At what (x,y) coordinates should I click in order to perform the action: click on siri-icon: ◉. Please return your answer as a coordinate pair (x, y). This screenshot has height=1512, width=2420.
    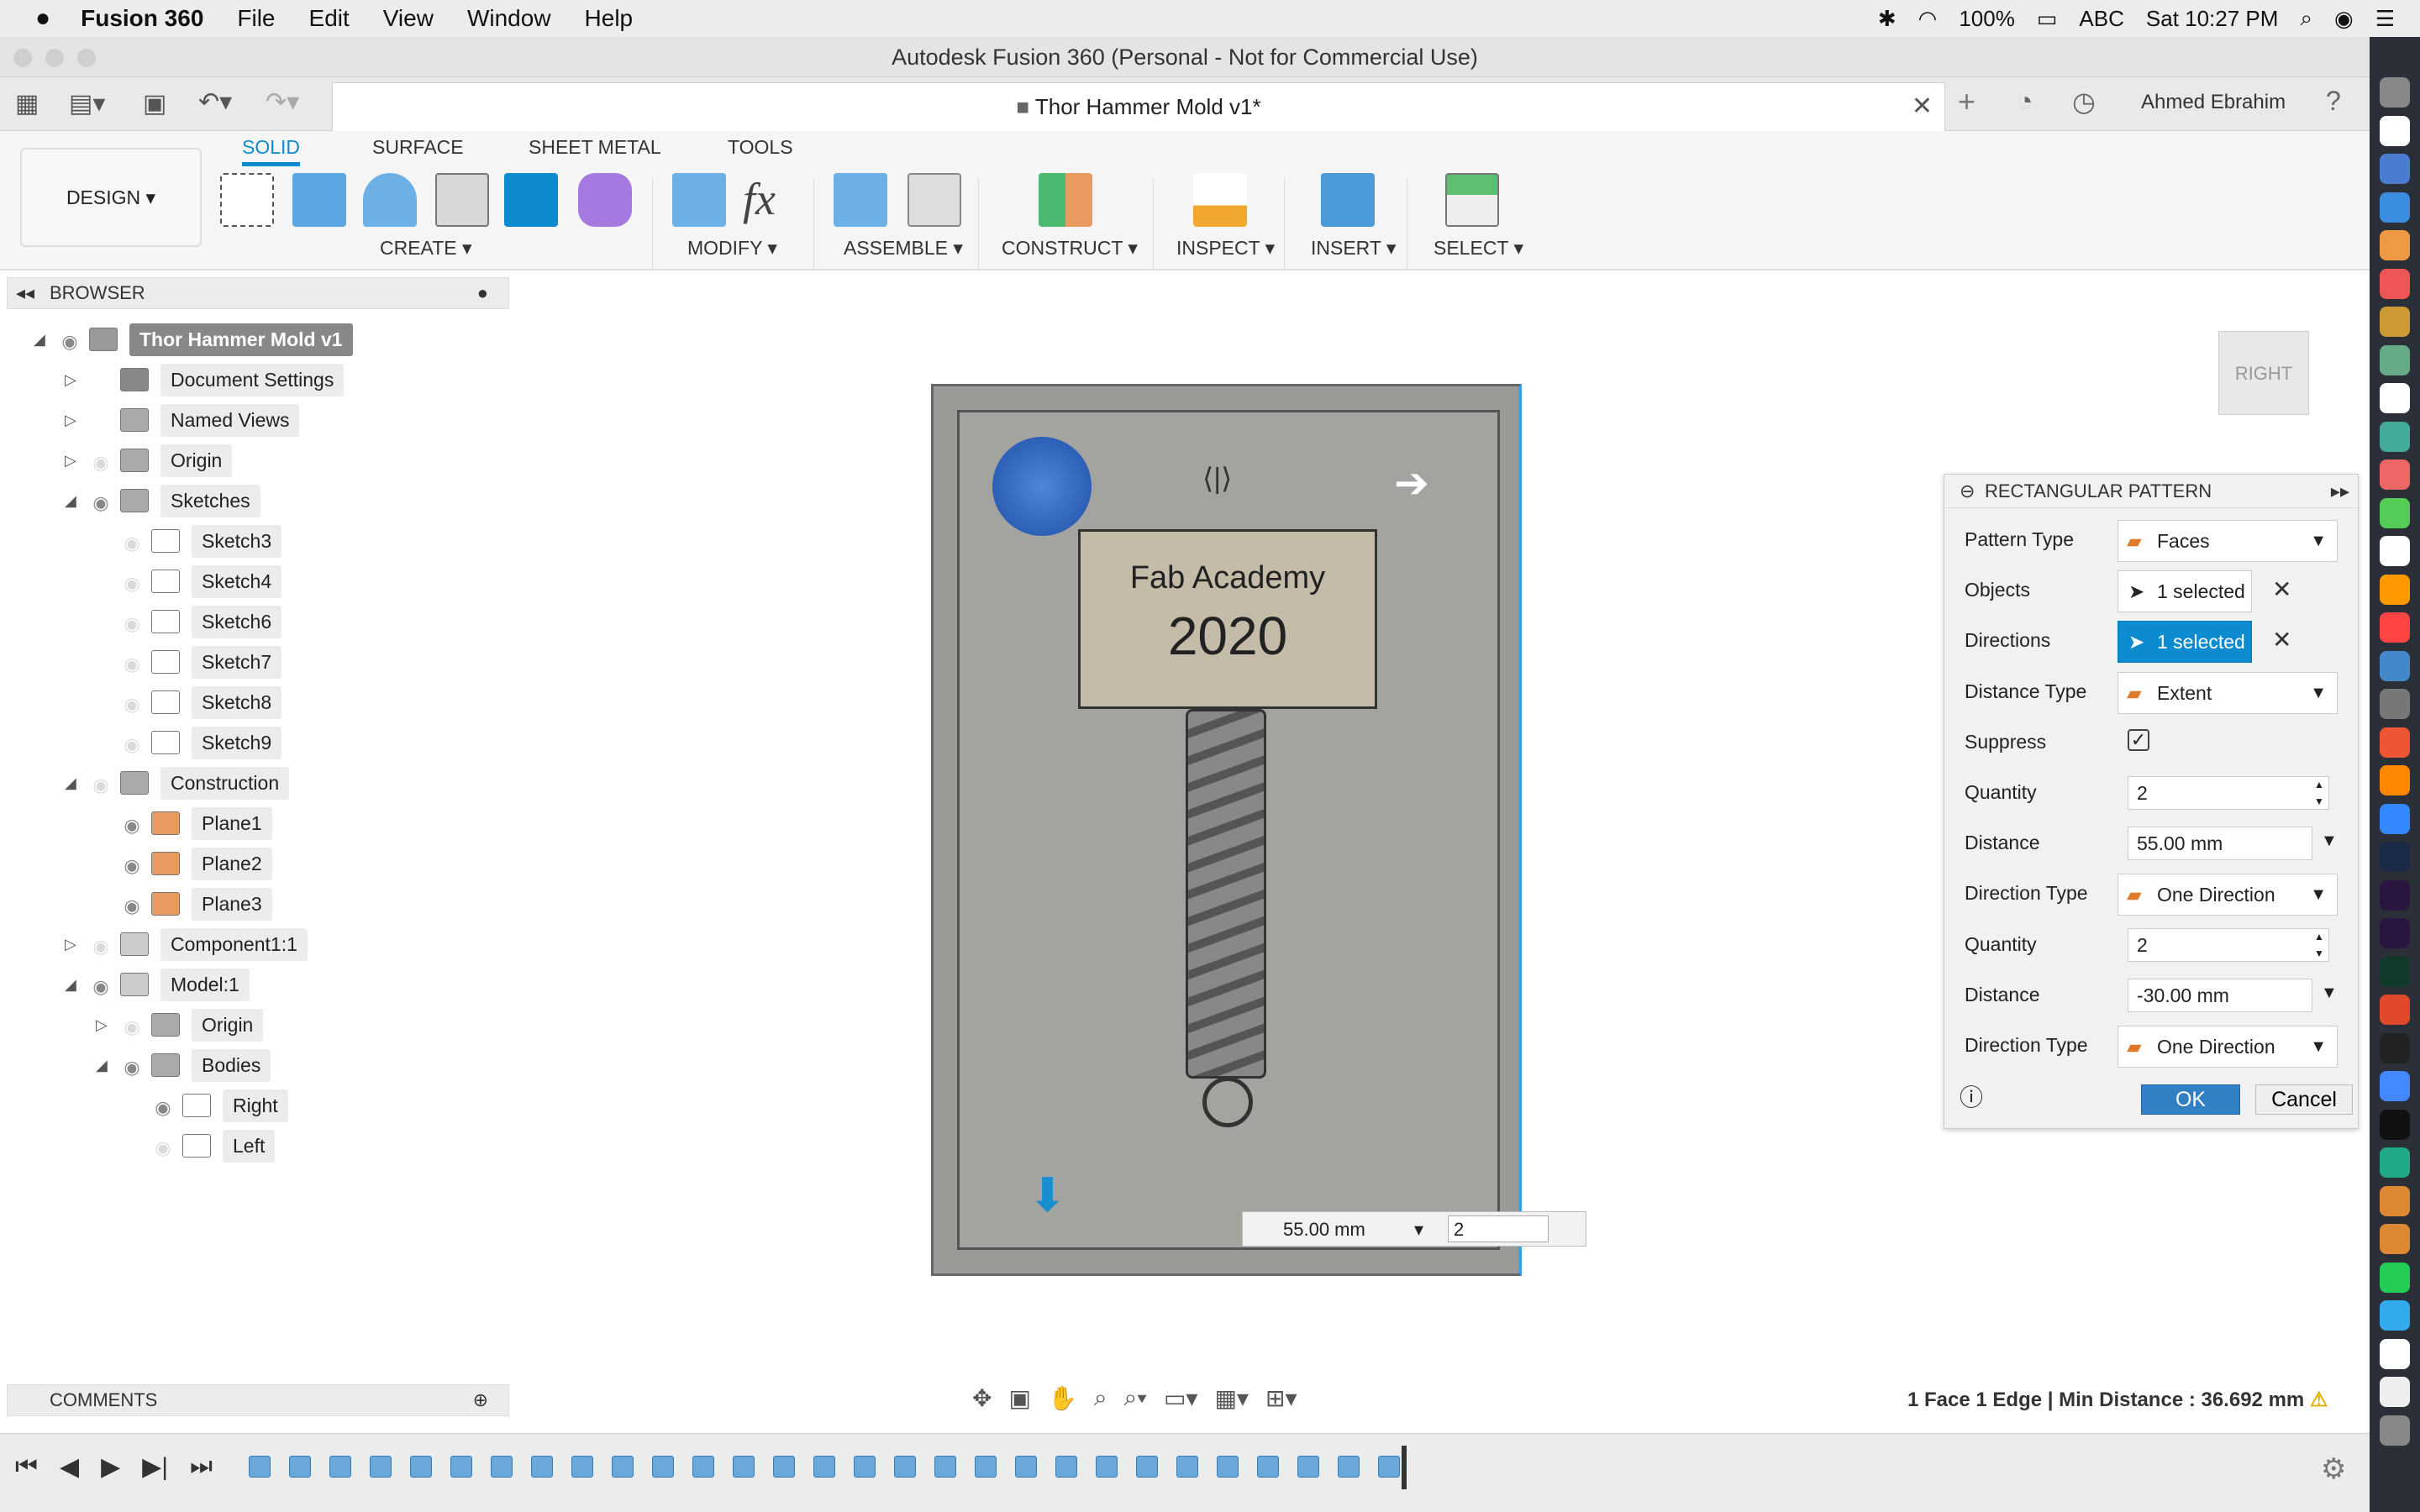
    Looking at the image, I should click on (2344, 19).